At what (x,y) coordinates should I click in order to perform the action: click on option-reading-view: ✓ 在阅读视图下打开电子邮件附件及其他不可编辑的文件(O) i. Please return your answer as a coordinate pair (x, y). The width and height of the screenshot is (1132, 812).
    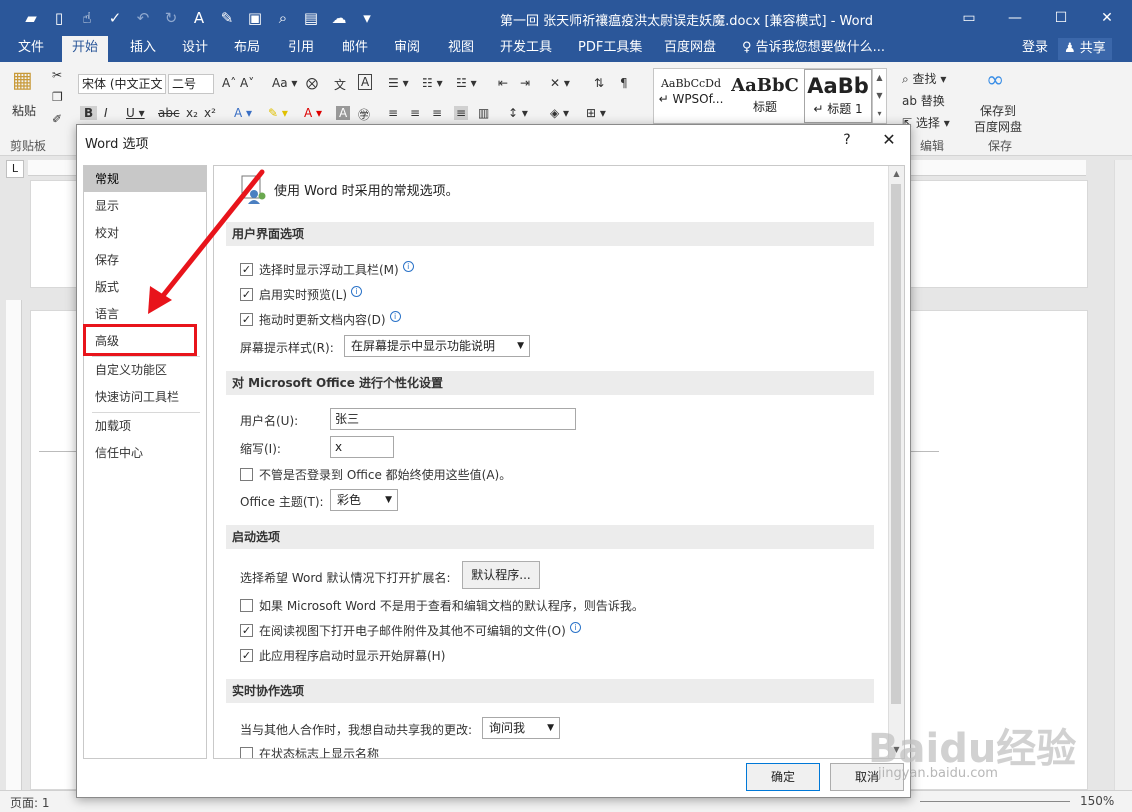
    Looking at the image, I should click on (410, 630).